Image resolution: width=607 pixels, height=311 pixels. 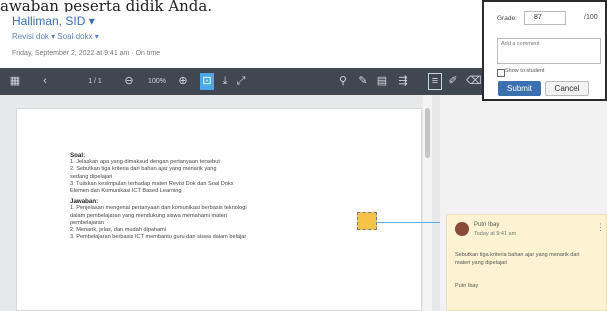 What do you see at coordinates (225, 81) in the screenshot?
I see `download-icon: ⤓` at bounding box center [225, 81].